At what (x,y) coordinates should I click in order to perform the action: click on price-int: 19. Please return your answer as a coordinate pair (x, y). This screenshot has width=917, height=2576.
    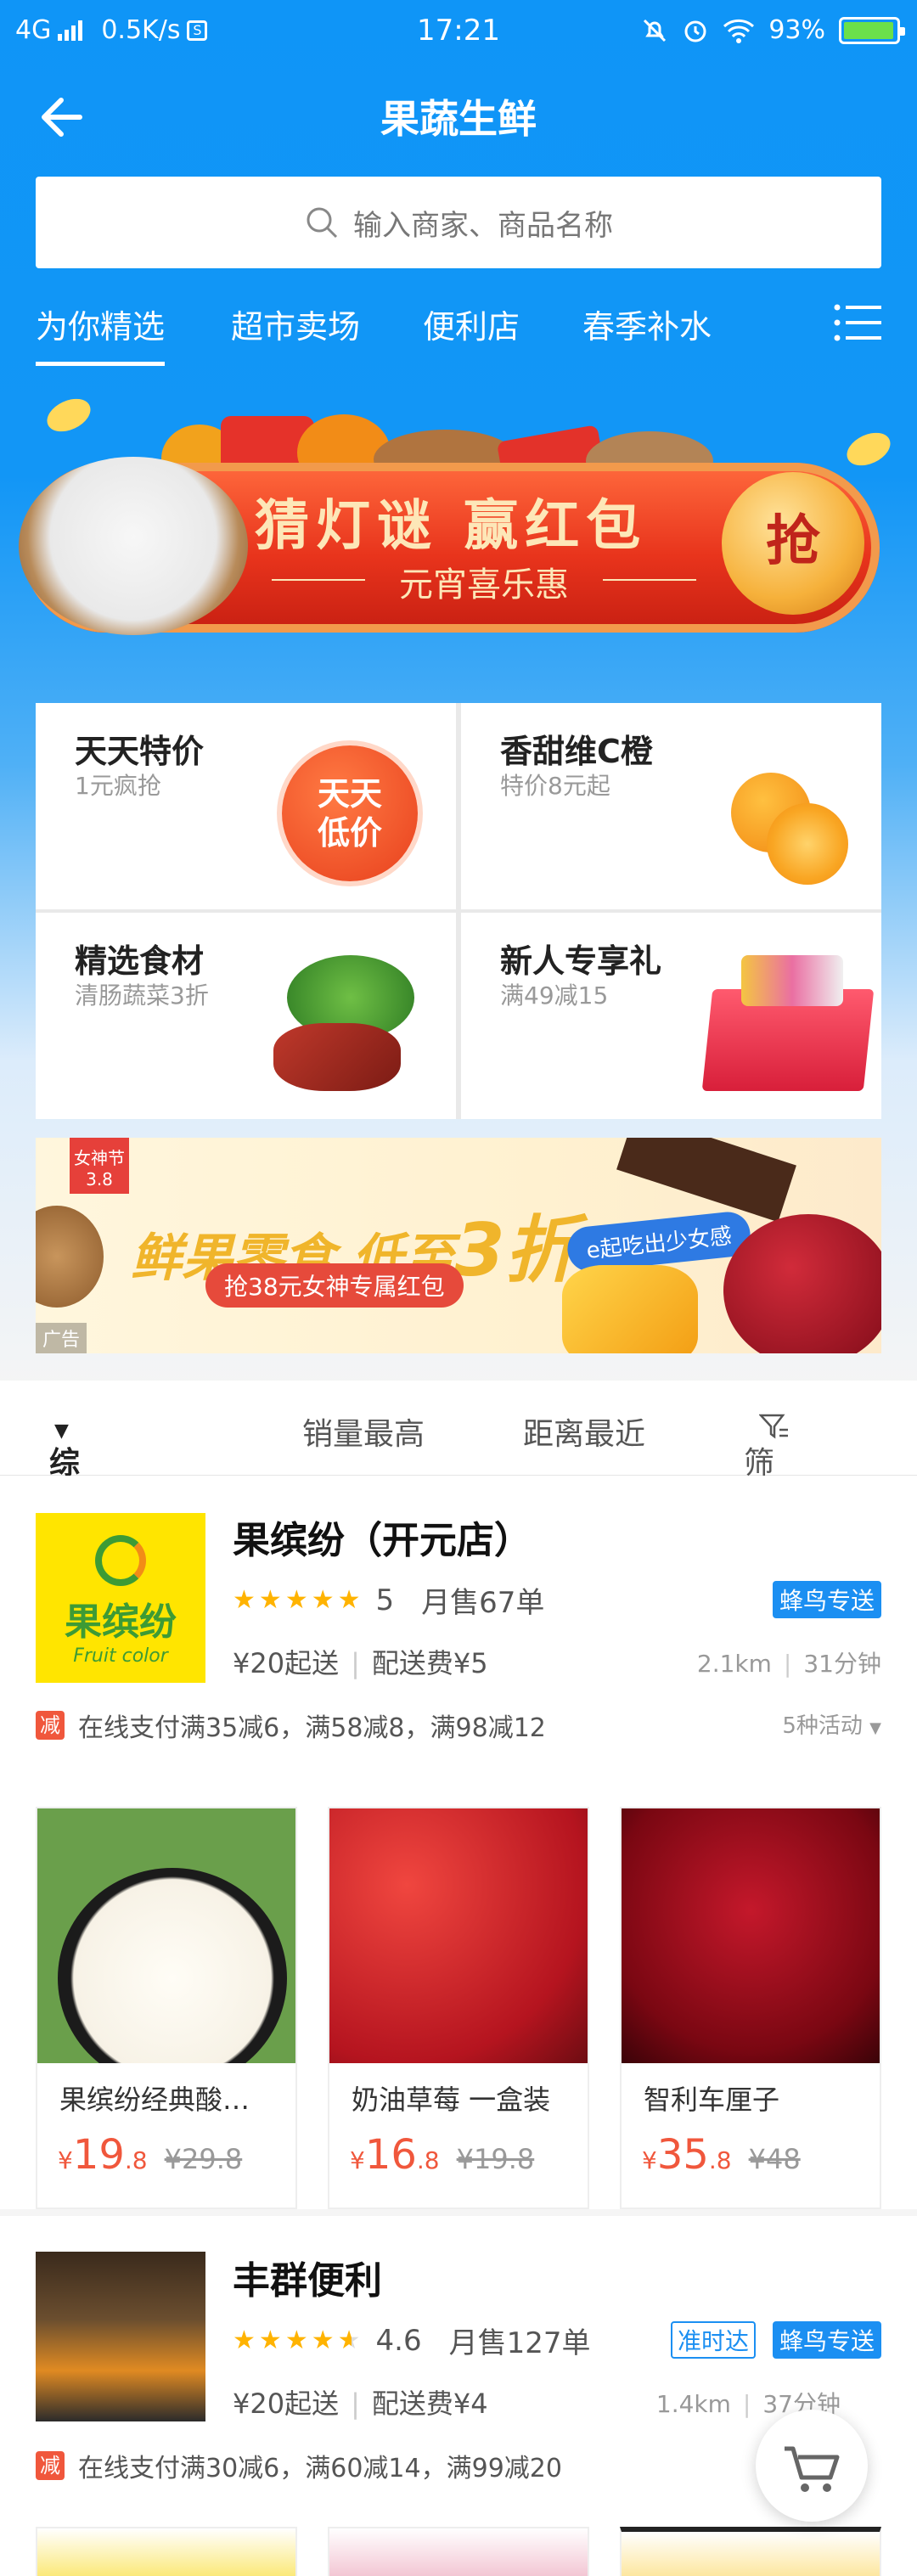
    Looking at the image, I should click on (98, 2155).